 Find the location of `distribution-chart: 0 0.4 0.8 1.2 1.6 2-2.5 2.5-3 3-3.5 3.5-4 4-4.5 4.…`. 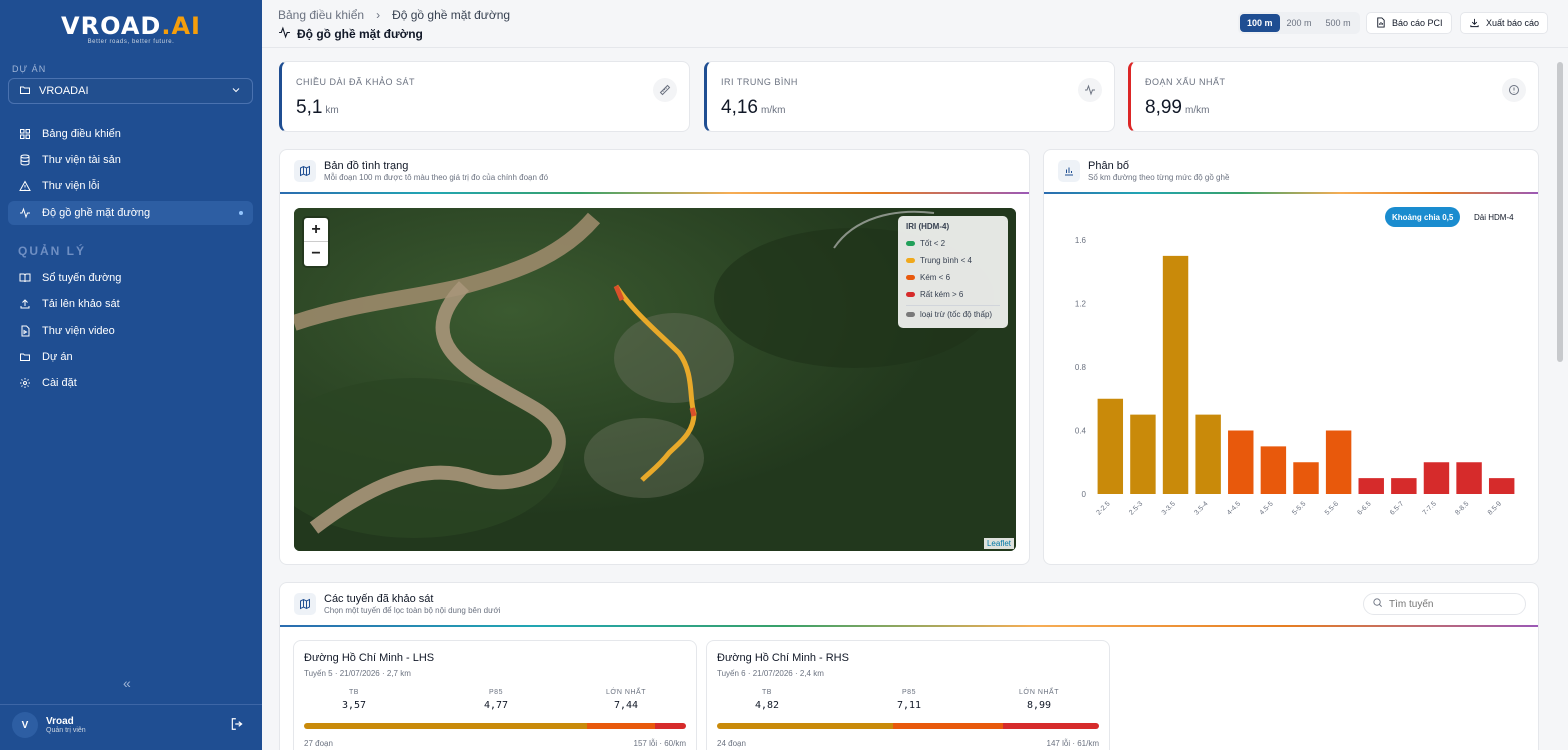

distribution-chart: 0 0.4 0.8 1.2 1.6 2-2.5 2.5-3 3-3.5 3.5-4 4-4.5 4.… is located at coordinates (1295, 376).